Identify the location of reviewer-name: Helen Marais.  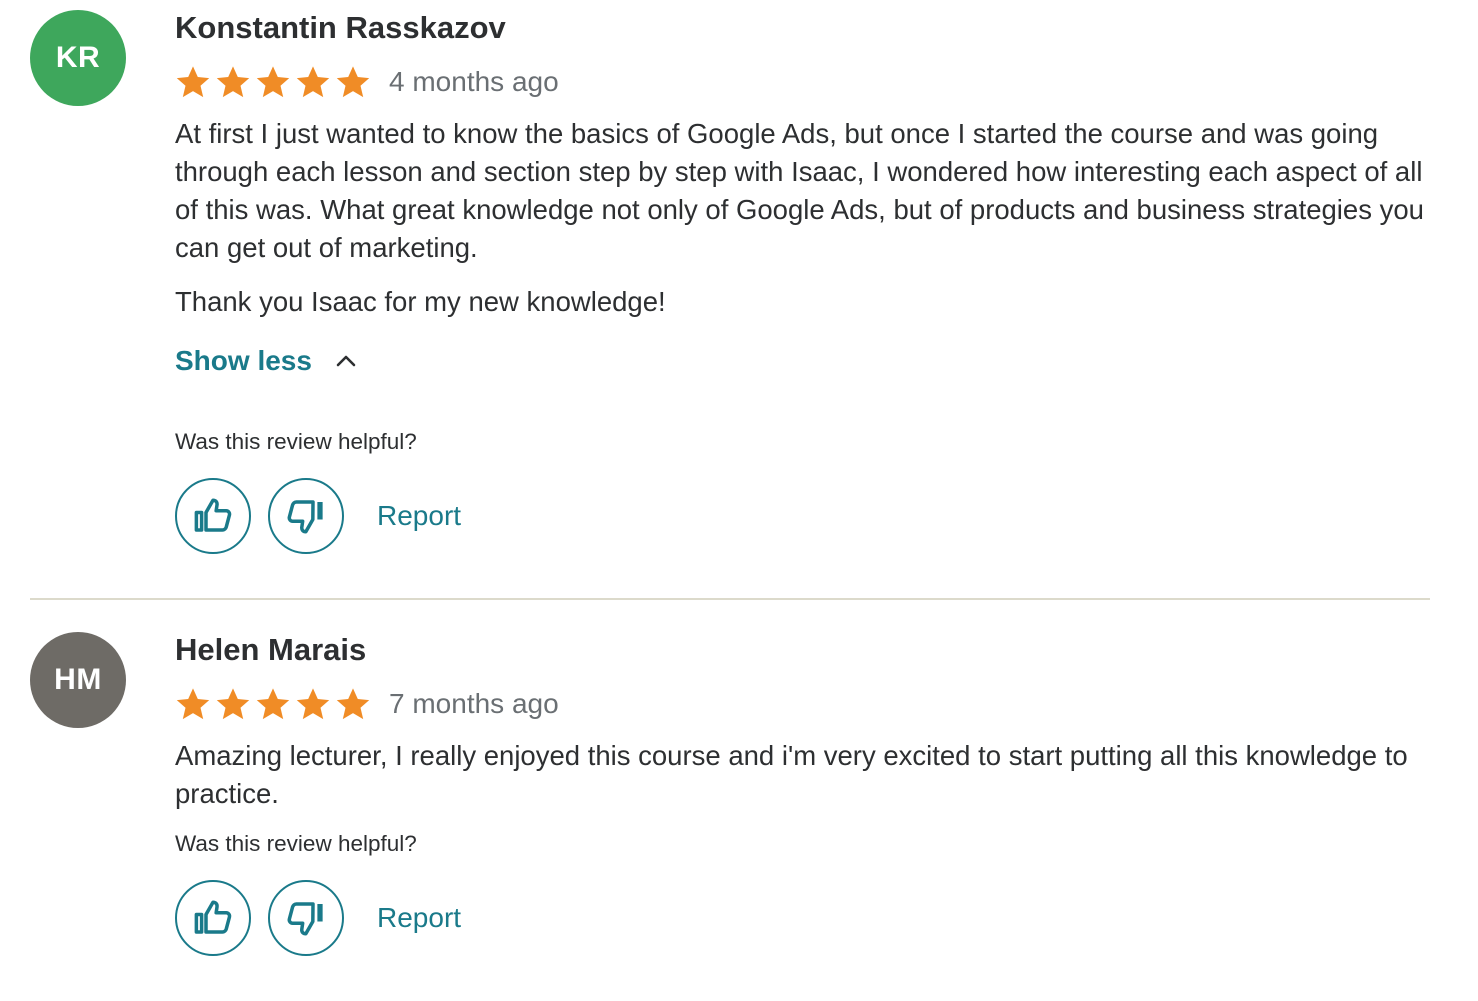
(271, 649).